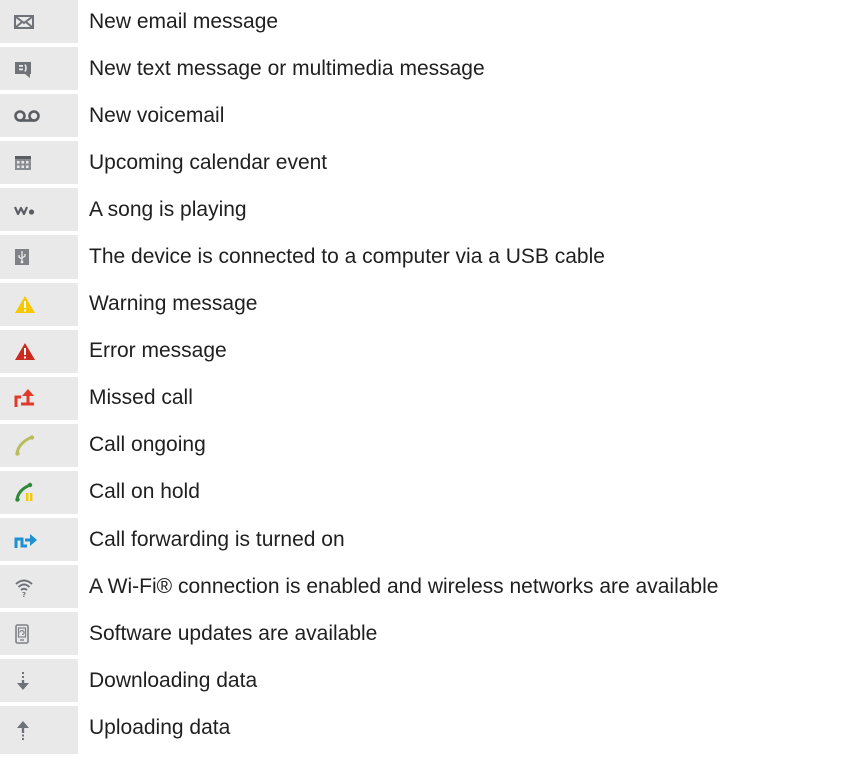  Describe the element at coordinates (25, 398) in the screenshot. I see `missed-call-icon` at that location.